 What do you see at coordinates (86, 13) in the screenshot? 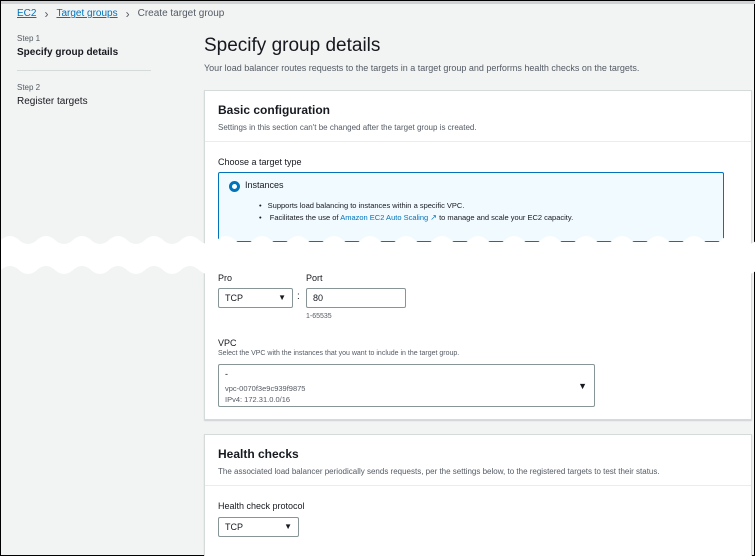
I see `breadcrumb-link-target-groups: Target groups` at bounding box center [86, 13].